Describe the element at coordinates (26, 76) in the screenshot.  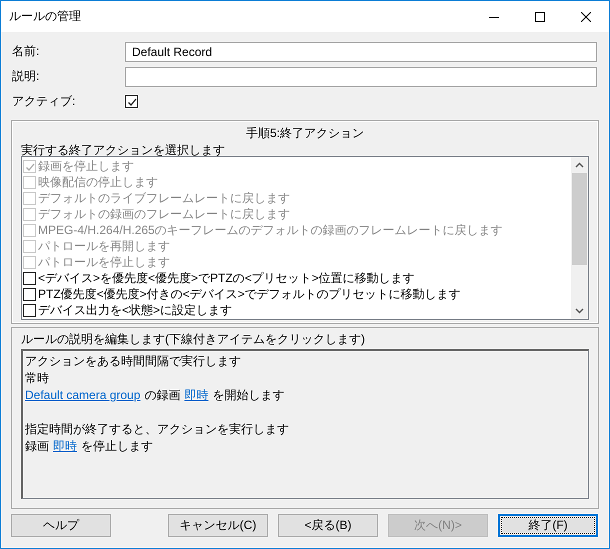
I see `field-label: 説明:` at that location.